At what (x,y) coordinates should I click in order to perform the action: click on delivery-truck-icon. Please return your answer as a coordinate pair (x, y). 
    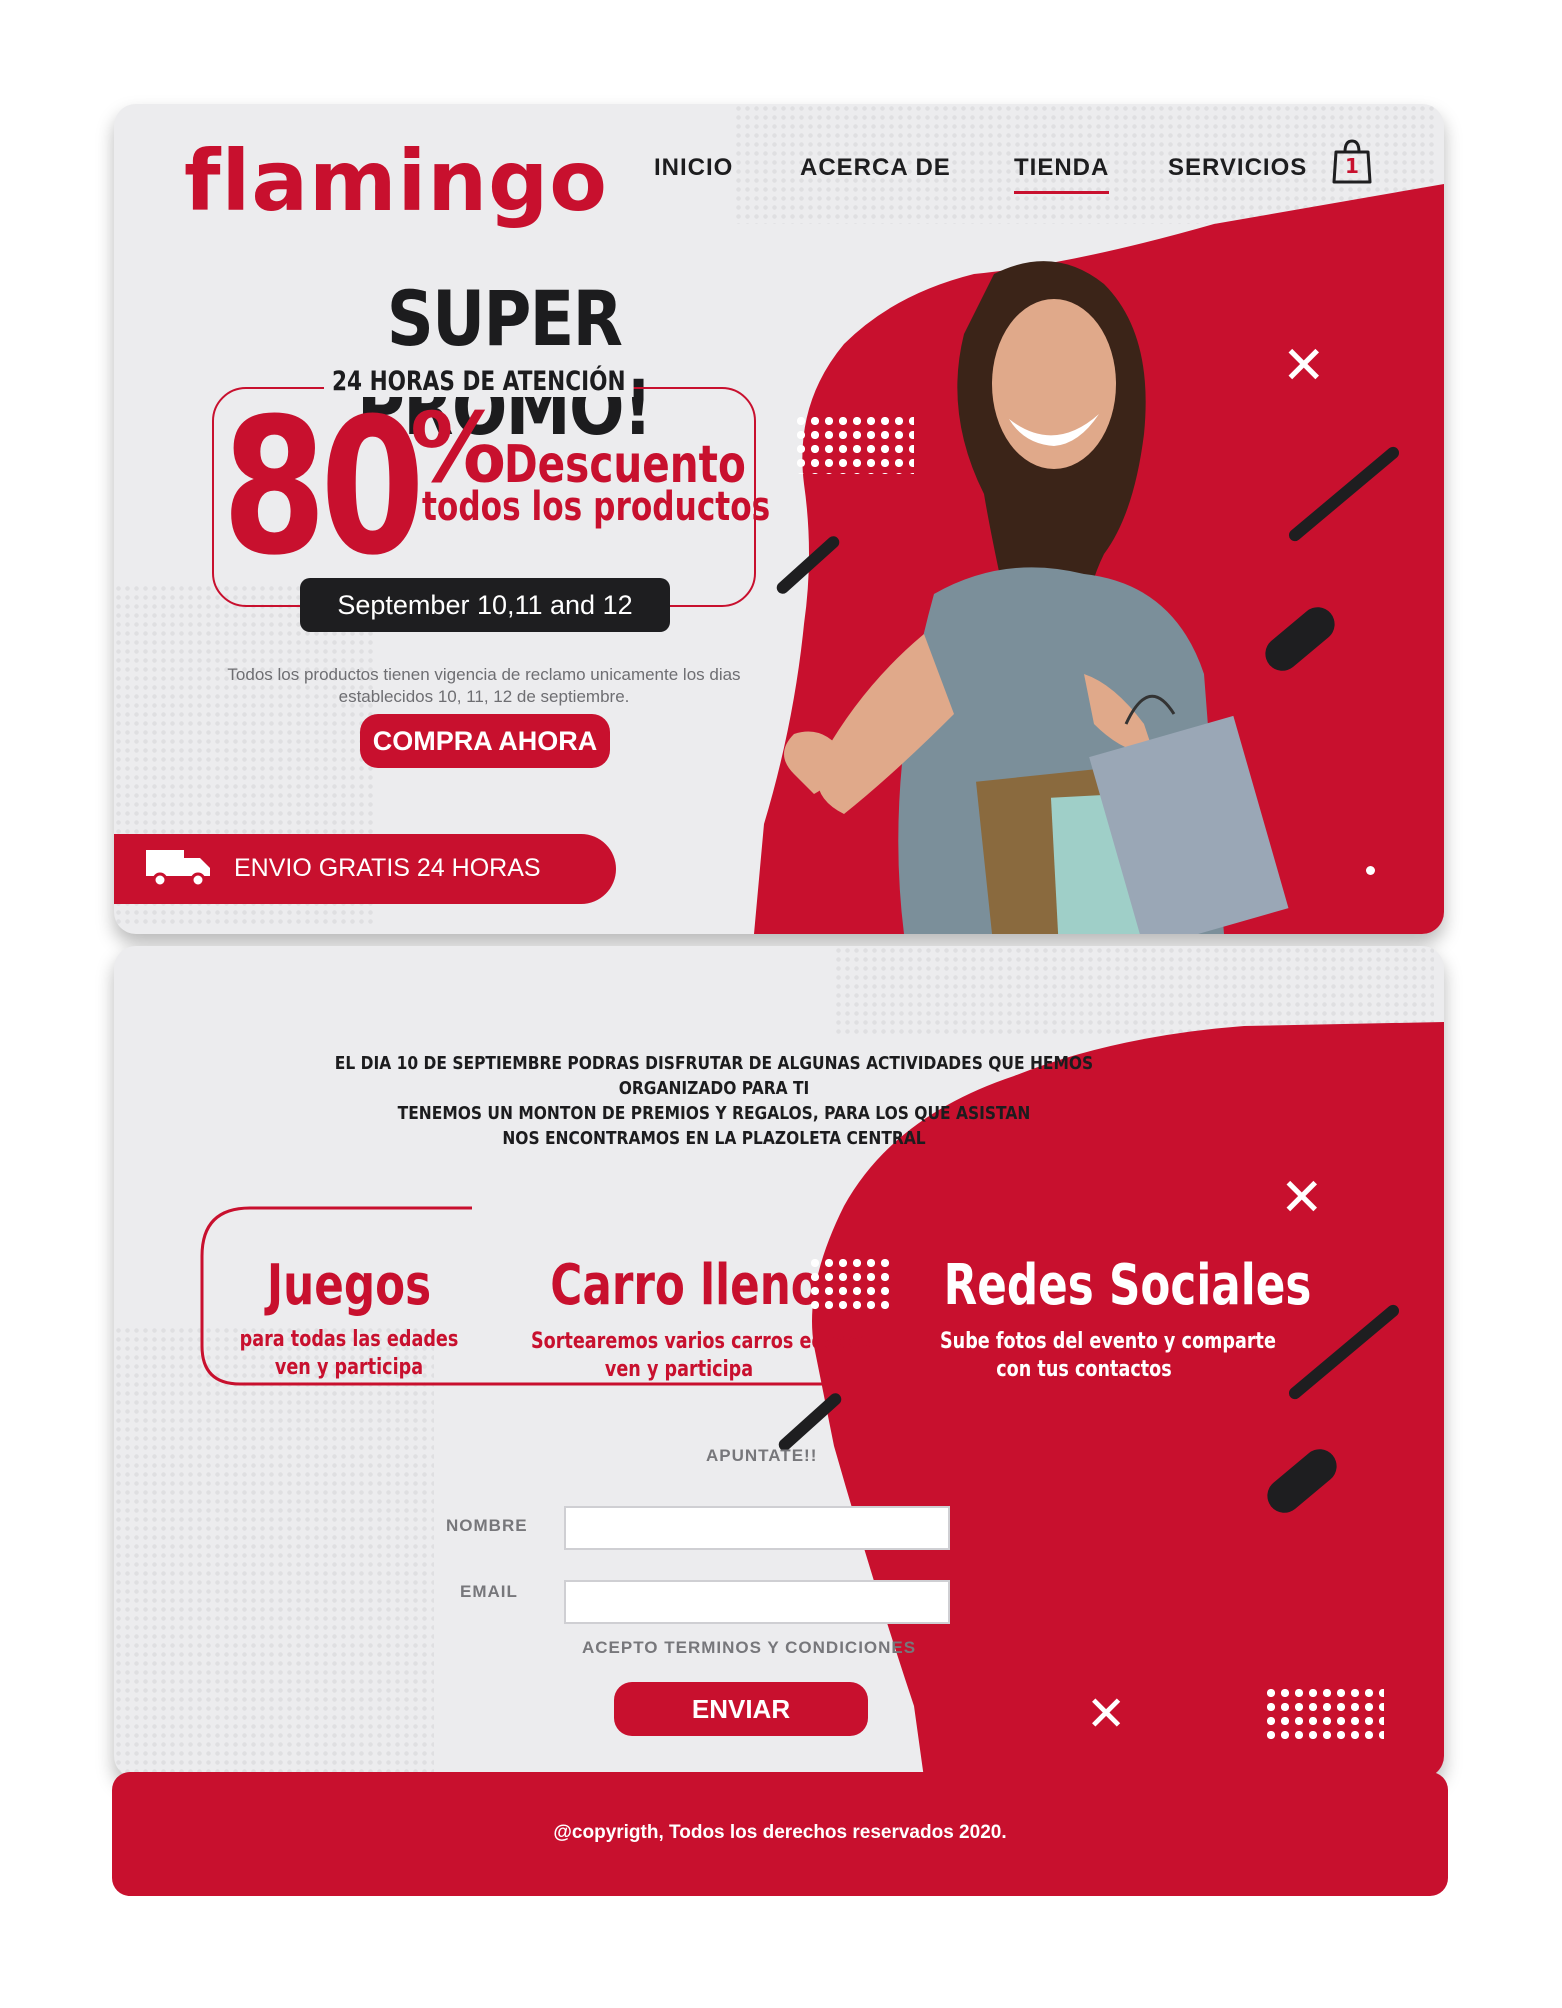
    Looking at the image, I should click on (178, 869).